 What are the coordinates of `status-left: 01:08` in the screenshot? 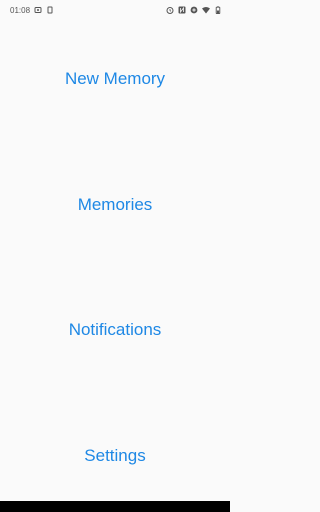 It's located at (32, 10).